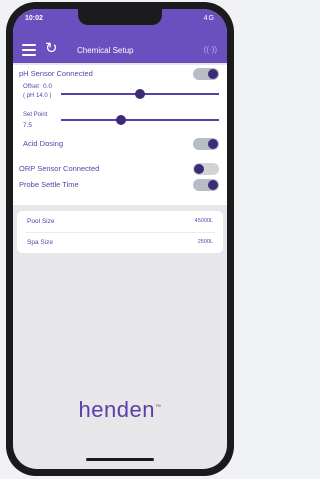 The height and width of the screenshot is (479, 320). Describe the element at coordinates (49, 184) in the screenshot. I see `probe-settle-label: Probe Settle Time` at that location.